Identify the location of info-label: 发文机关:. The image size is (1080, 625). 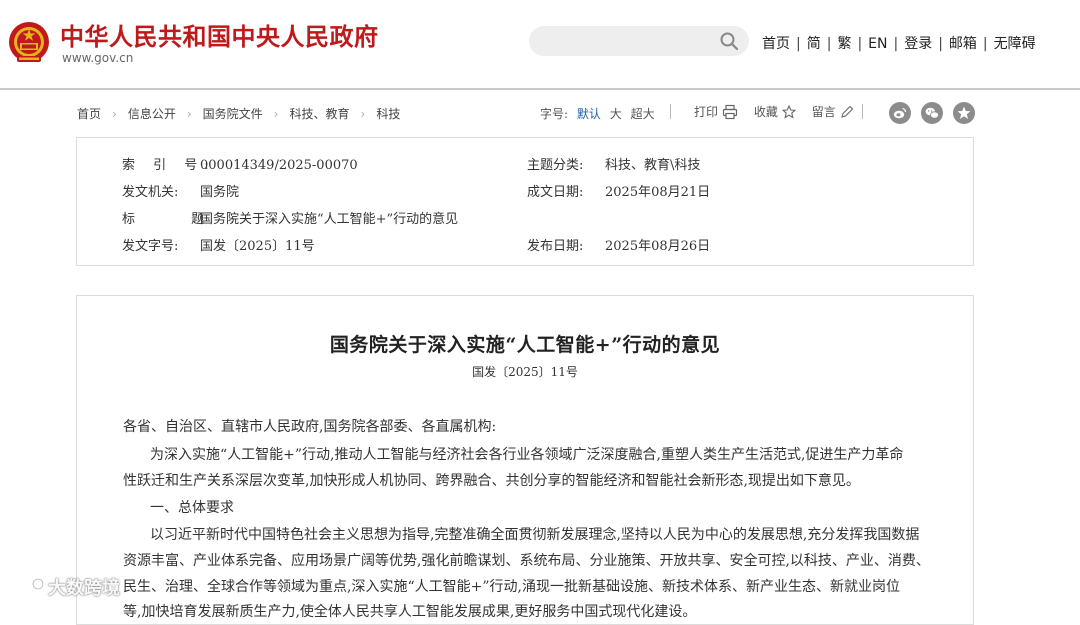
(150, 192).